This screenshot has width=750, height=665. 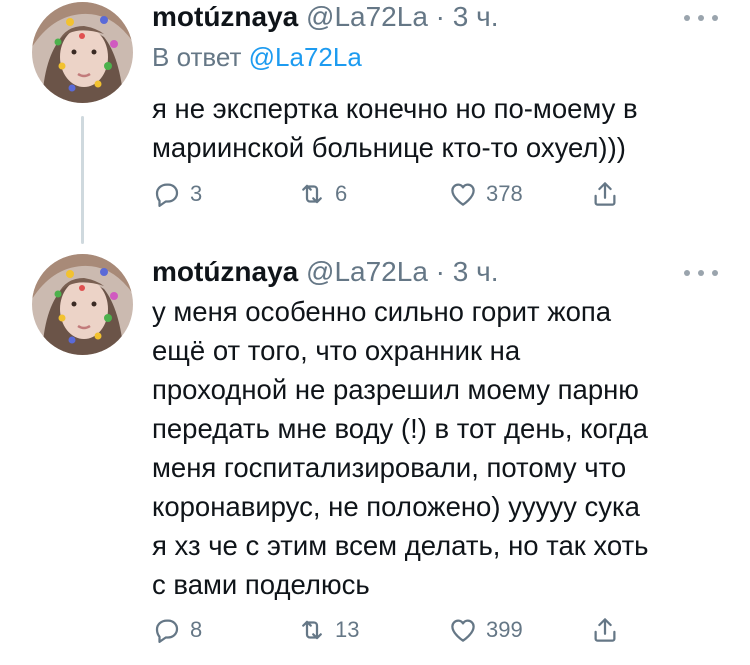 What do you see at coordinates (82, 180) in the screenshot?
I see `thread-line` at bounding box center [82, 180].